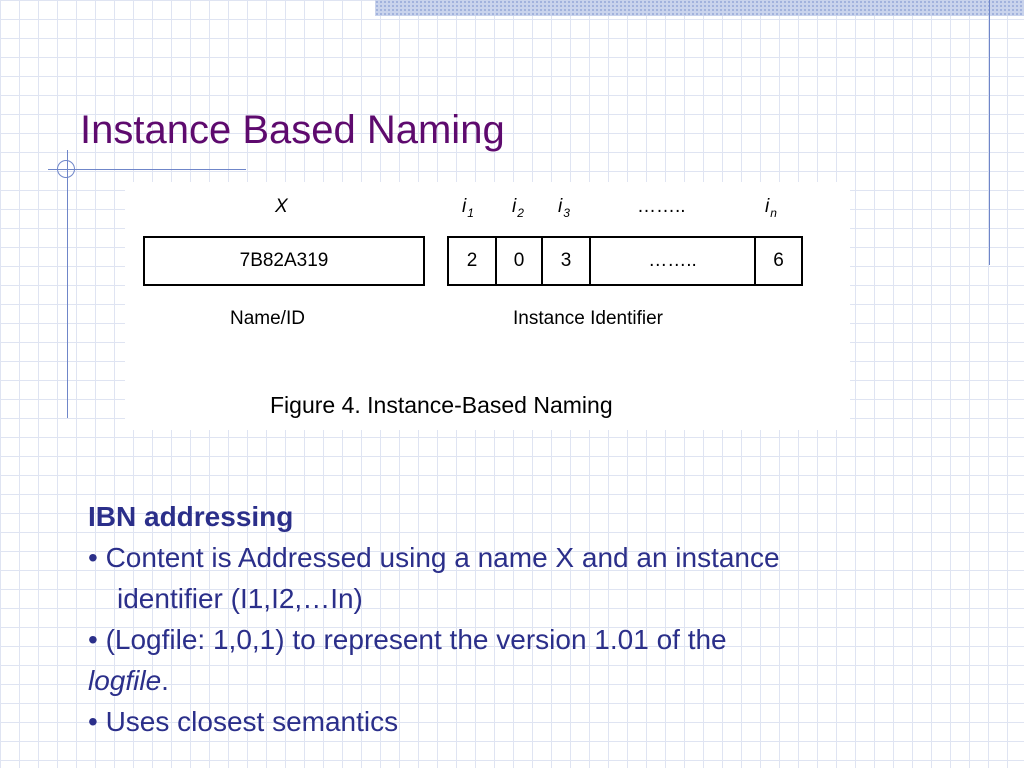 Image resolution: width=1024 pixels, height=768 pixels. I want to click on section-heading: IBN addressing, so click(191, 516).